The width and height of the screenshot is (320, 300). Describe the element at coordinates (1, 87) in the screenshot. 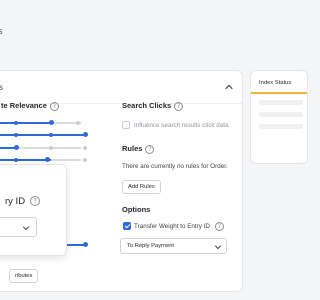

I see `card-header-title: s` at that location.